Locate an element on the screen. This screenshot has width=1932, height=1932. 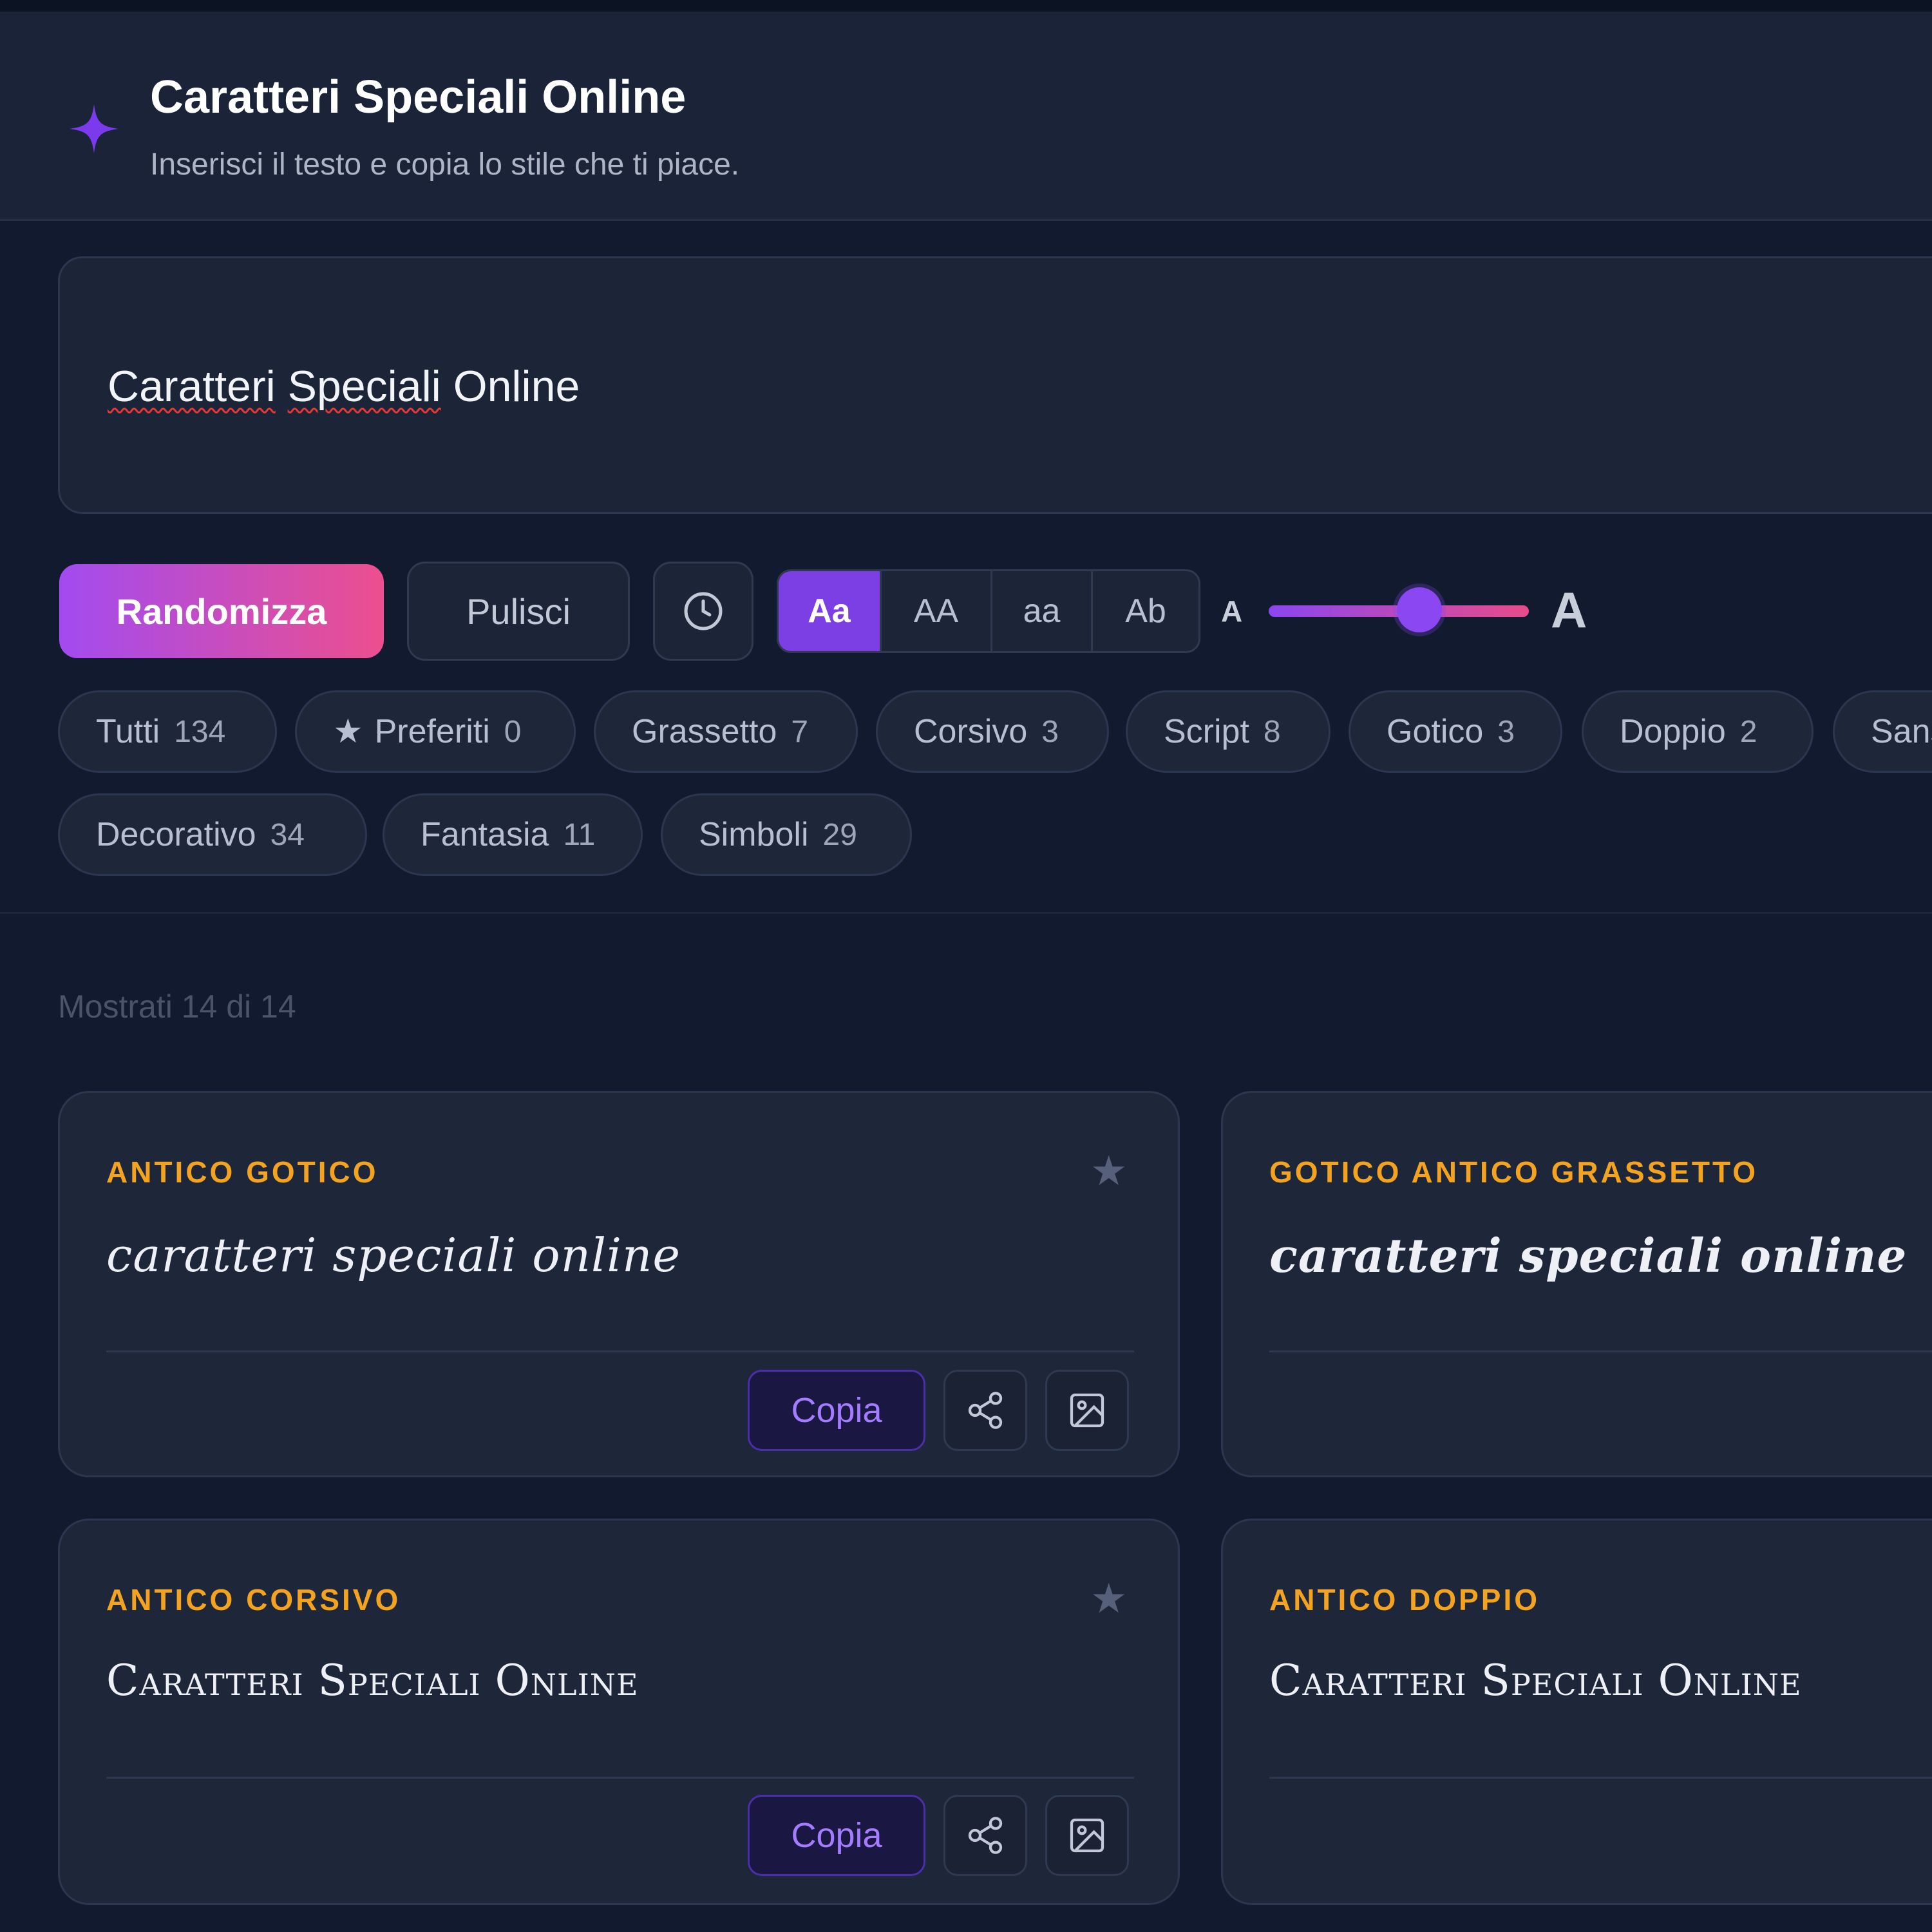
filter-chip-label: Decorativo is located at coordinates (176, 835).